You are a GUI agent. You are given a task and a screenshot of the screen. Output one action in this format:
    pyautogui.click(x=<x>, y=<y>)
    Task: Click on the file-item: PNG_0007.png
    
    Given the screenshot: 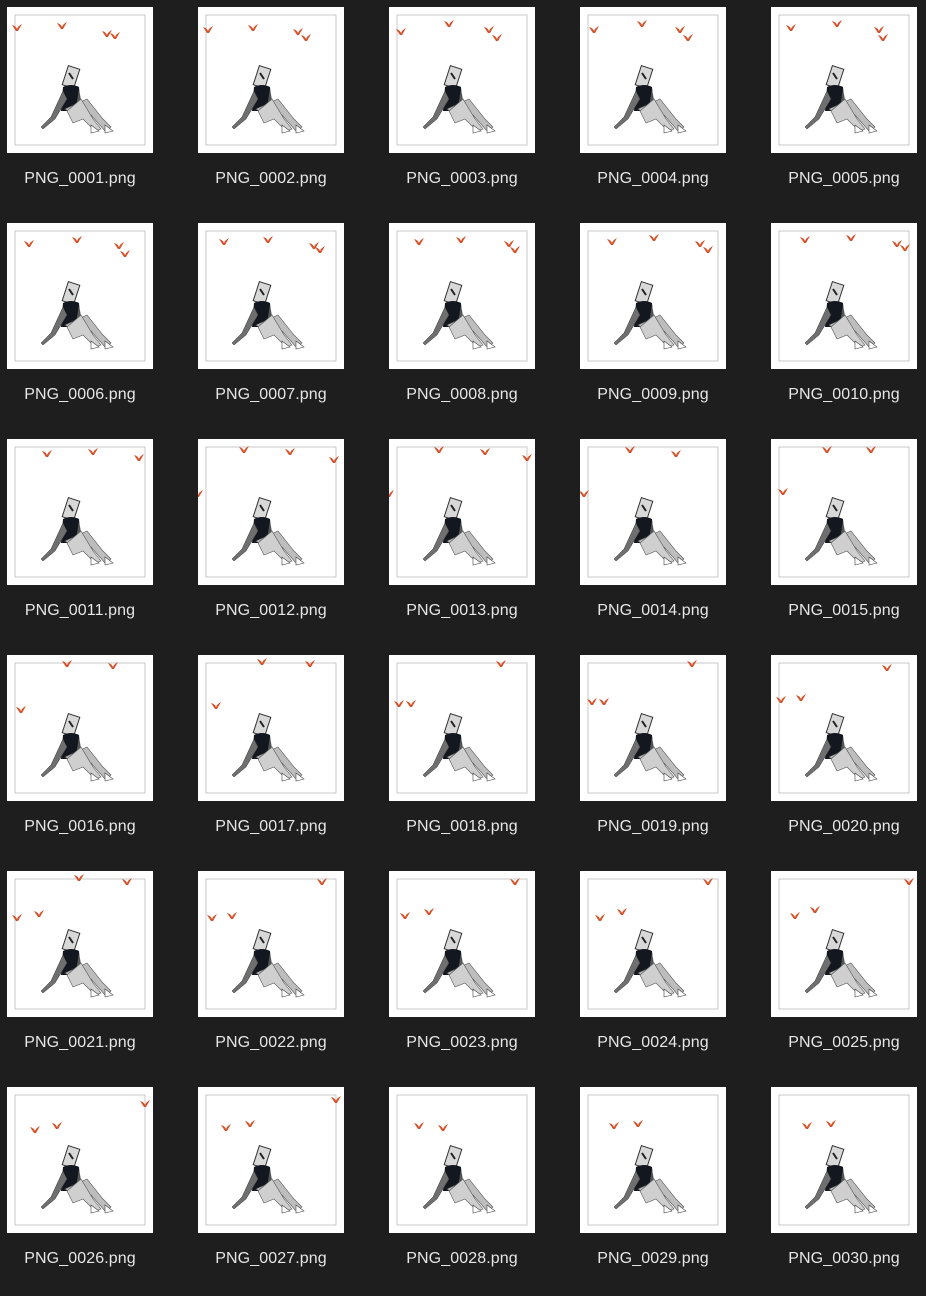 What is the action you would take?
    pyautogui.click(x=286, y=324)
    